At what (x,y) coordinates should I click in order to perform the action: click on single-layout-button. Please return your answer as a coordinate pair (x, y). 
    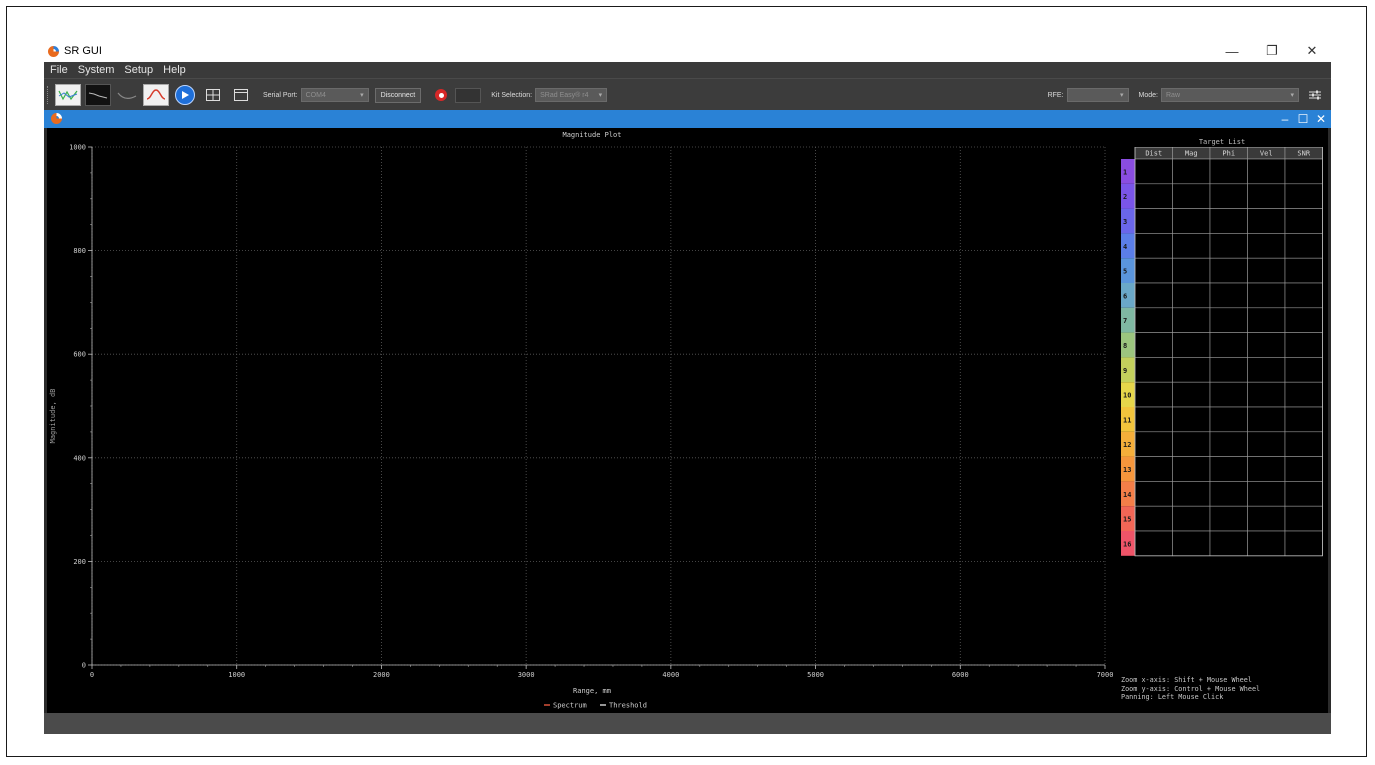
    Looking at the image, I should click on (241, 95).